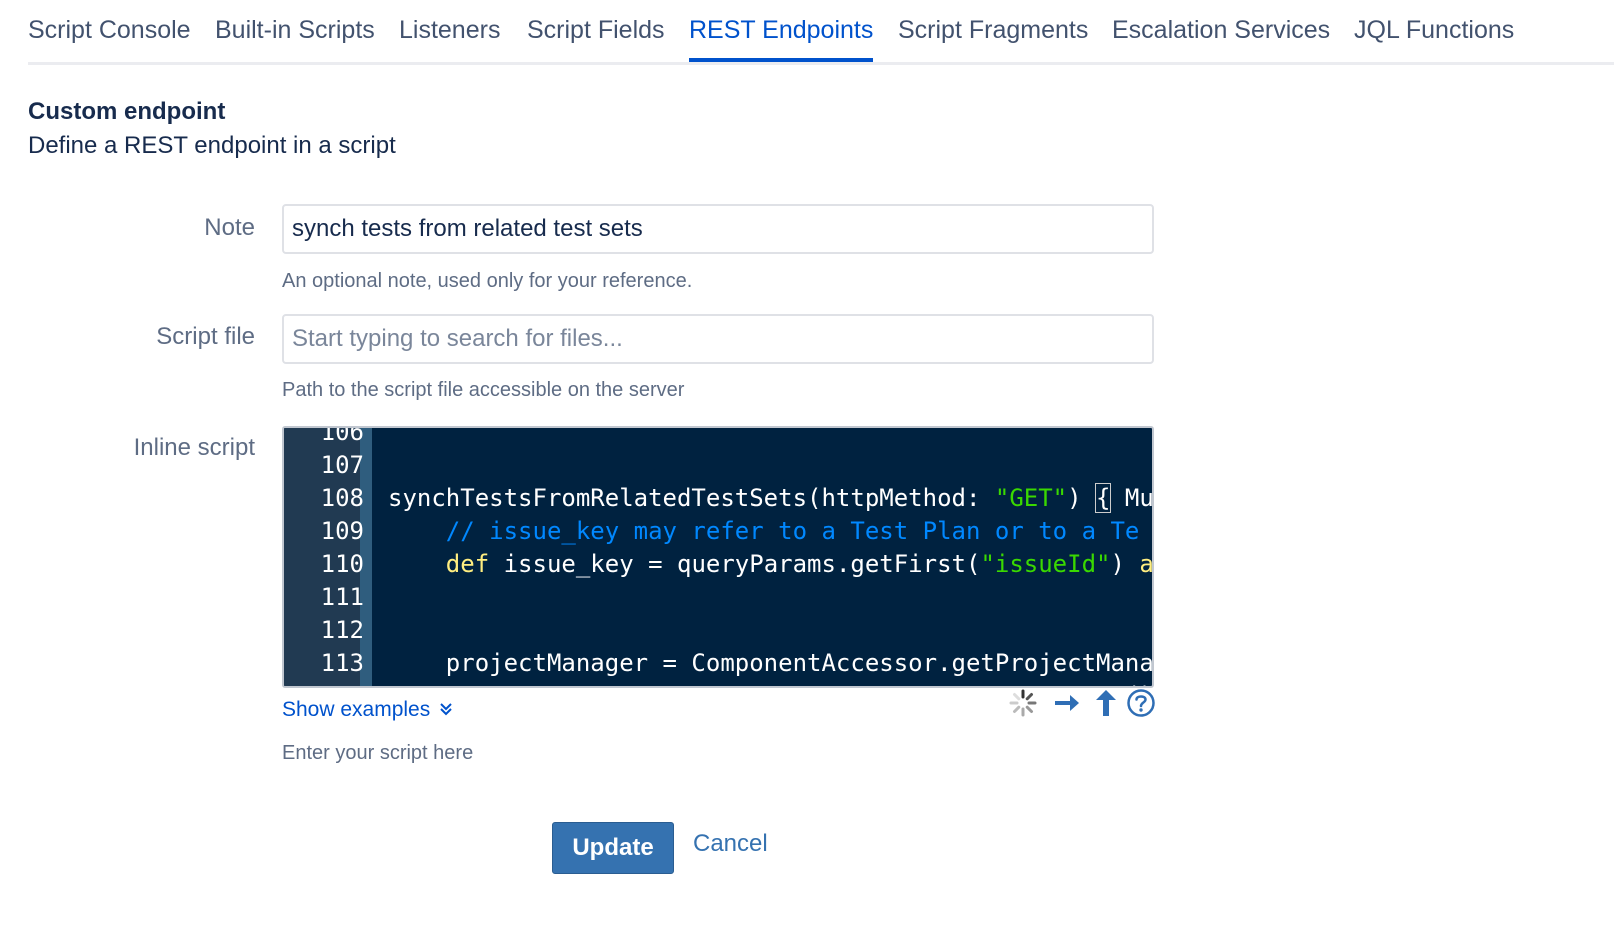  Describe the element at coordinates (295, 30) in the screenshot. I see `tab-built-in-scripts: Built-in Scripts` at that location.